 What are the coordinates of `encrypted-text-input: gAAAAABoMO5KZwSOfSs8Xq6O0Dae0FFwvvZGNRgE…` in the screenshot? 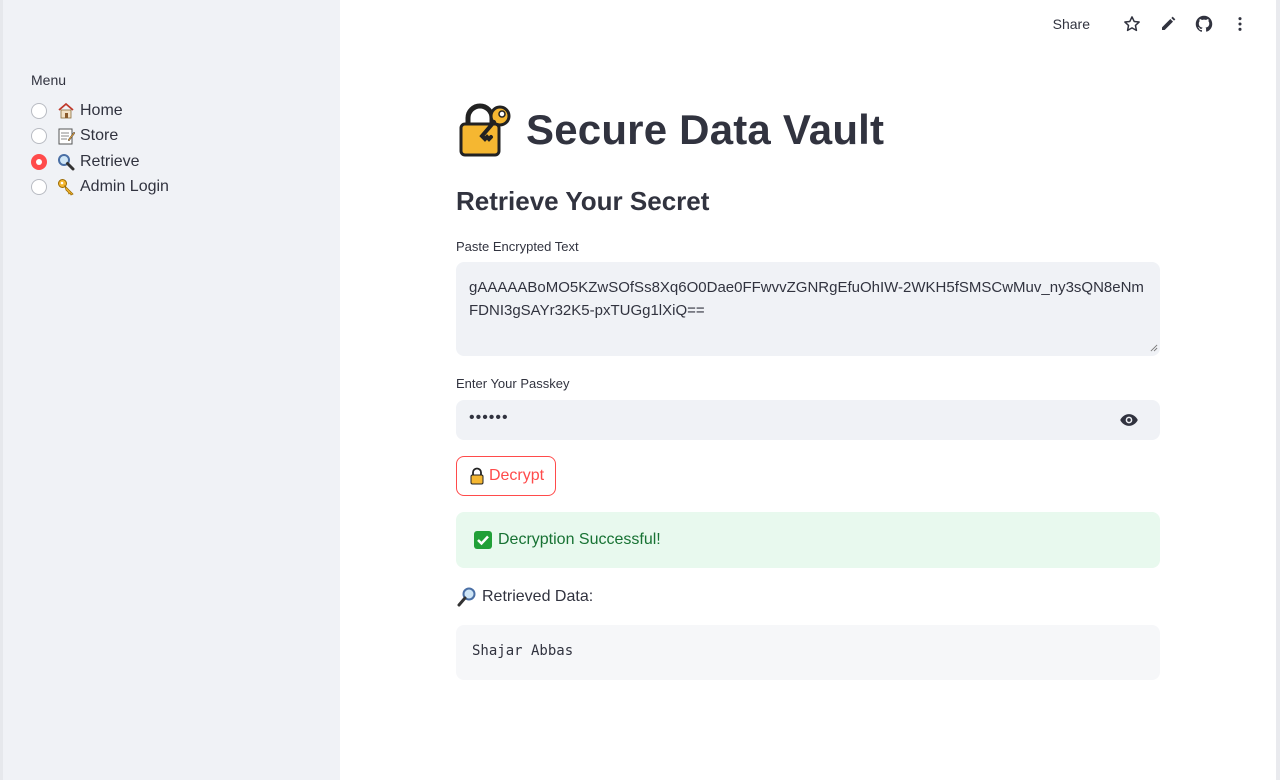 It's located at (808, 309).